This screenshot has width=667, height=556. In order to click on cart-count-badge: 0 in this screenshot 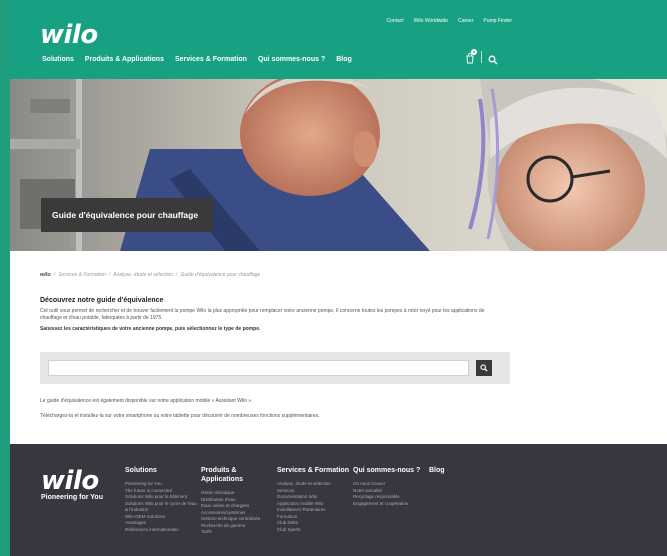, I will do `click(474, 52)`.